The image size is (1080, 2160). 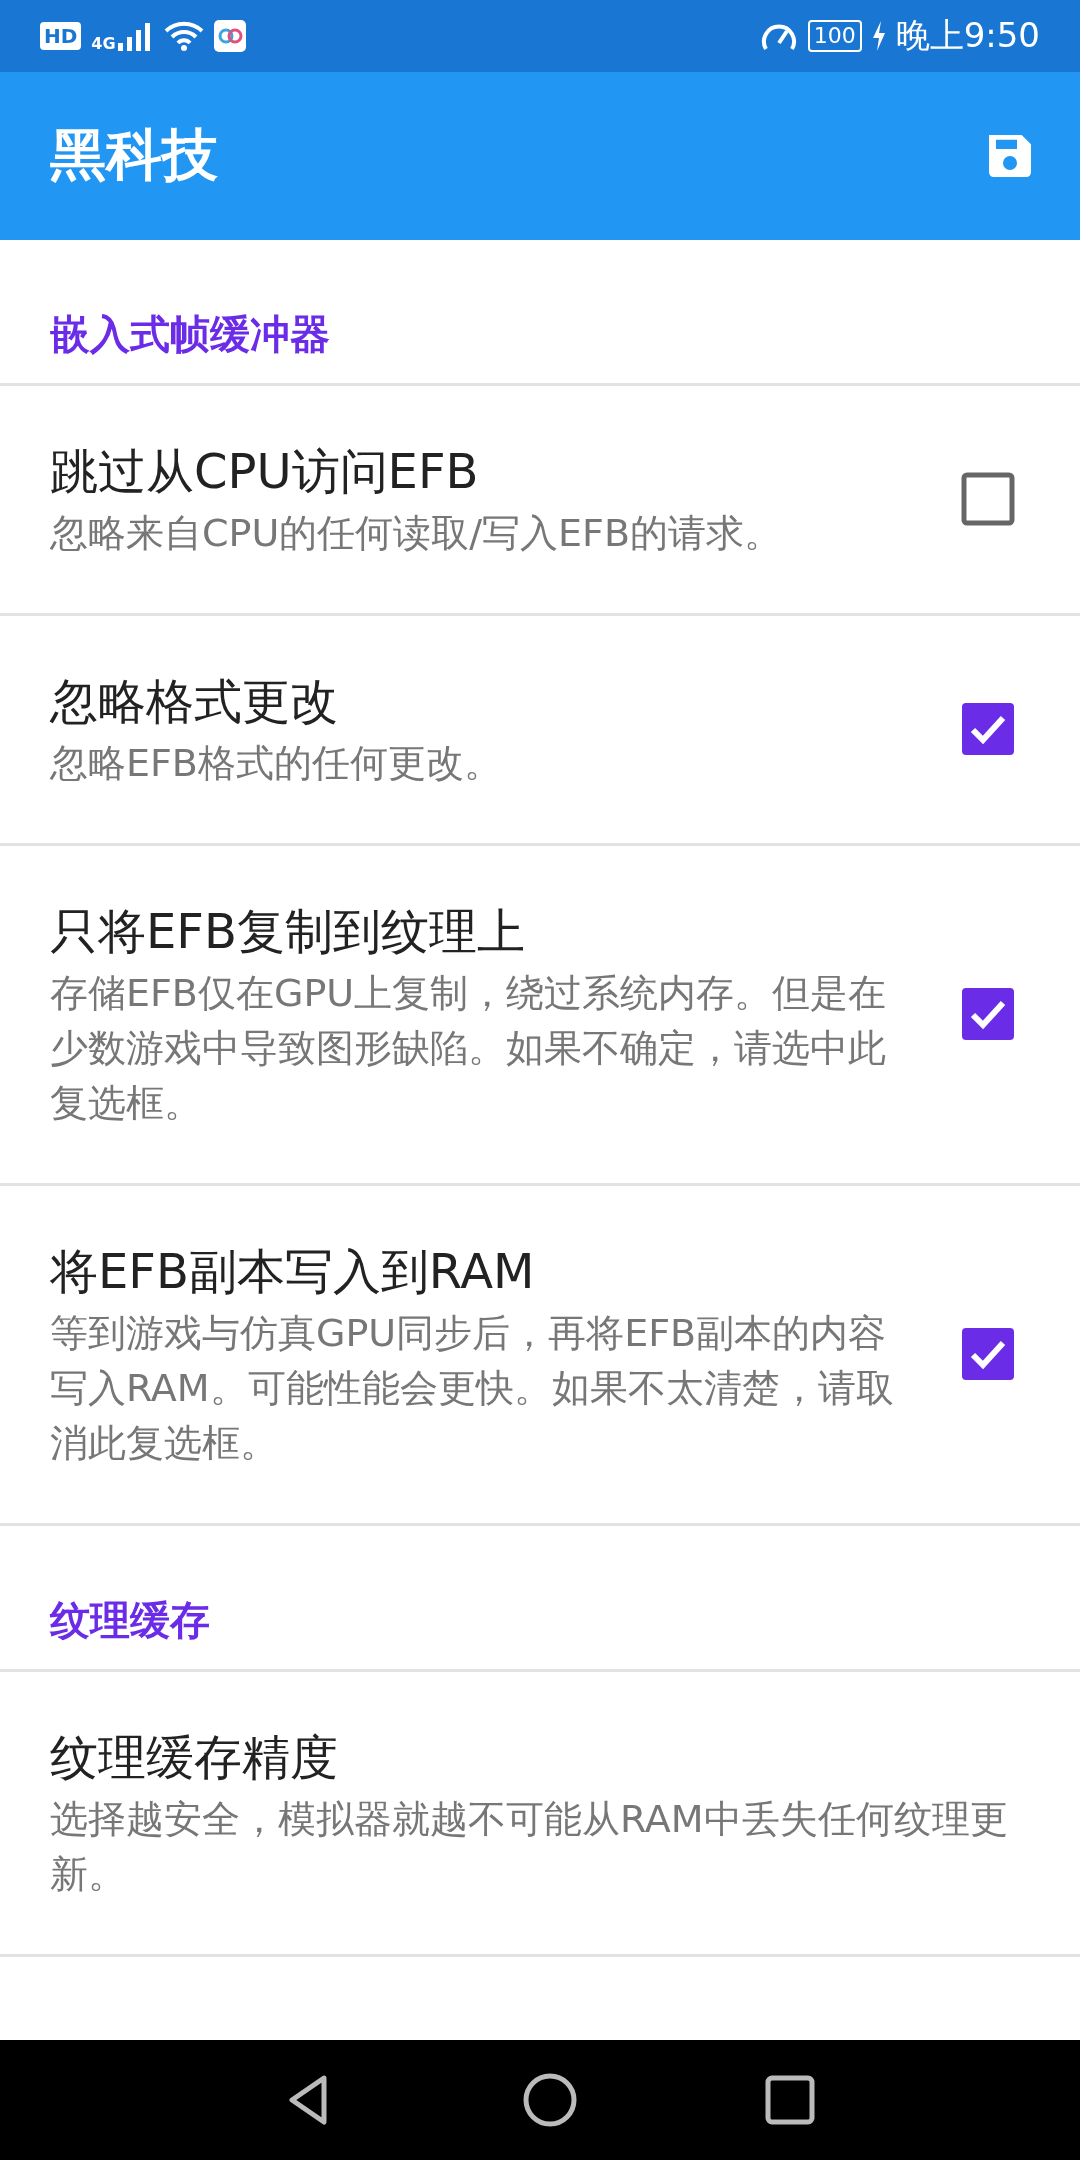 What do you see at coordinates (967, 35) in the screenshot?
I see `clock-time: 晚上9:50` at bounding box center [967, 35].